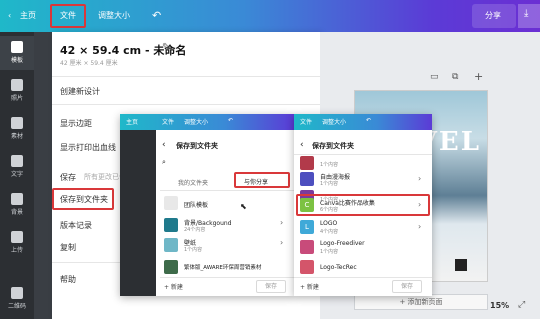 Image resolution: width=540 pixels, height=319 pixels. Describe the element at coordinates (68, 279) in the screenshot. I see `menu-help: 帮助` at that location.